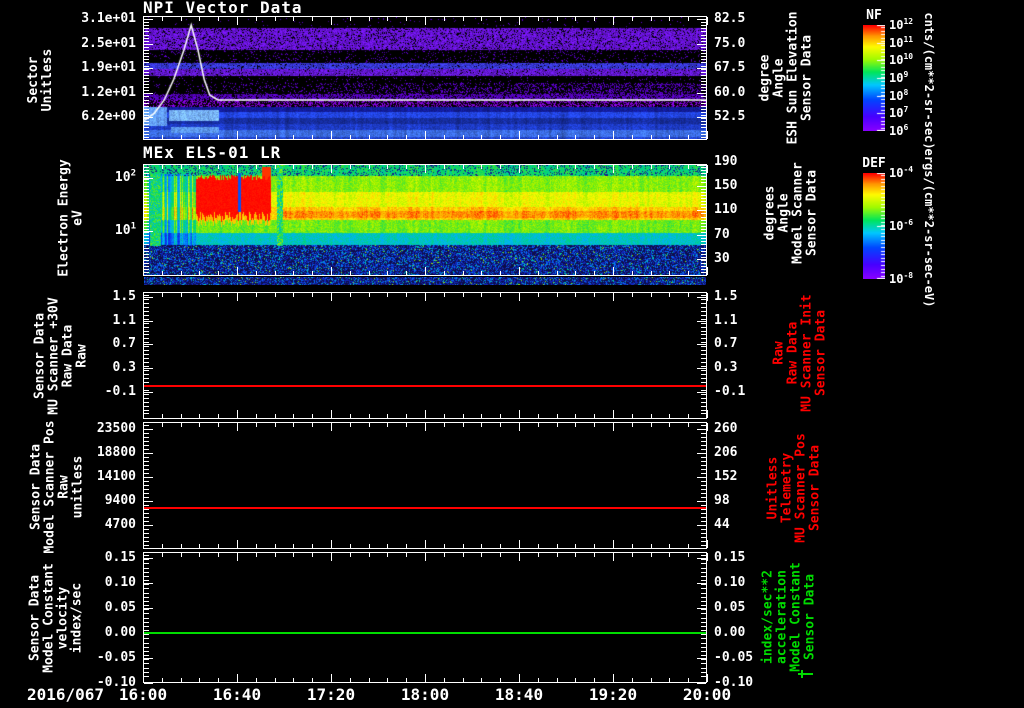 This screenshot has height=708, width=1024. I want to click on y-tick-label: 1.2e+01, so click(108, 92).